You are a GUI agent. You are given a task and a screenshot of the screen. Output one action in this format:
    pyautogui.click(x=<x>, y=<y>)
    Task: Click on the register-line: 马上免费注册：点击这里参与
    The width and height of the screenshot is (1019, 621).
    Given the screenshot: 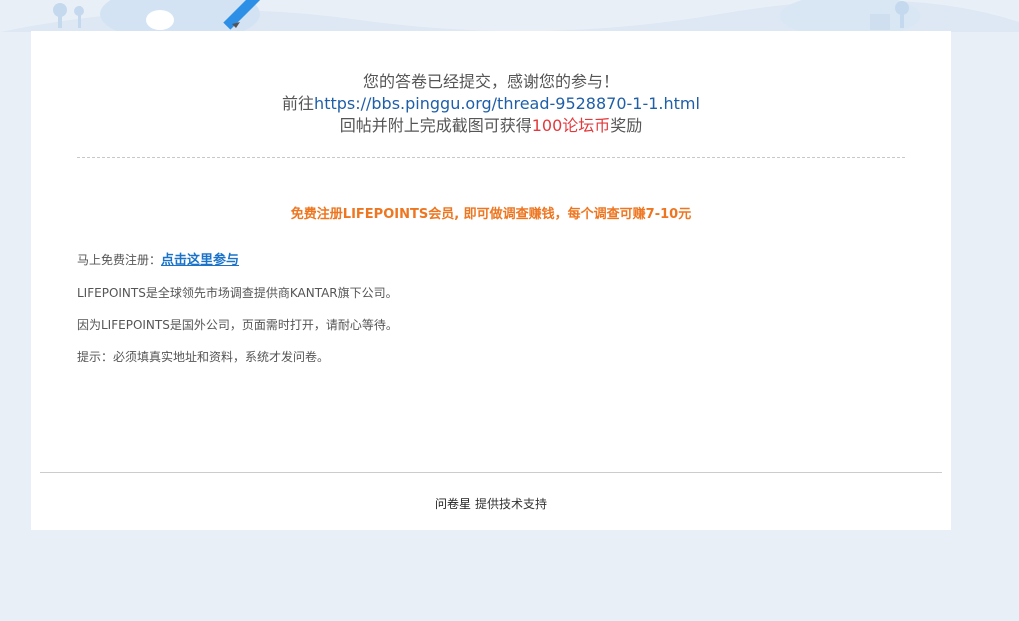 What is the action you would take?
    pyautogui.click(x=158, y=258)
    